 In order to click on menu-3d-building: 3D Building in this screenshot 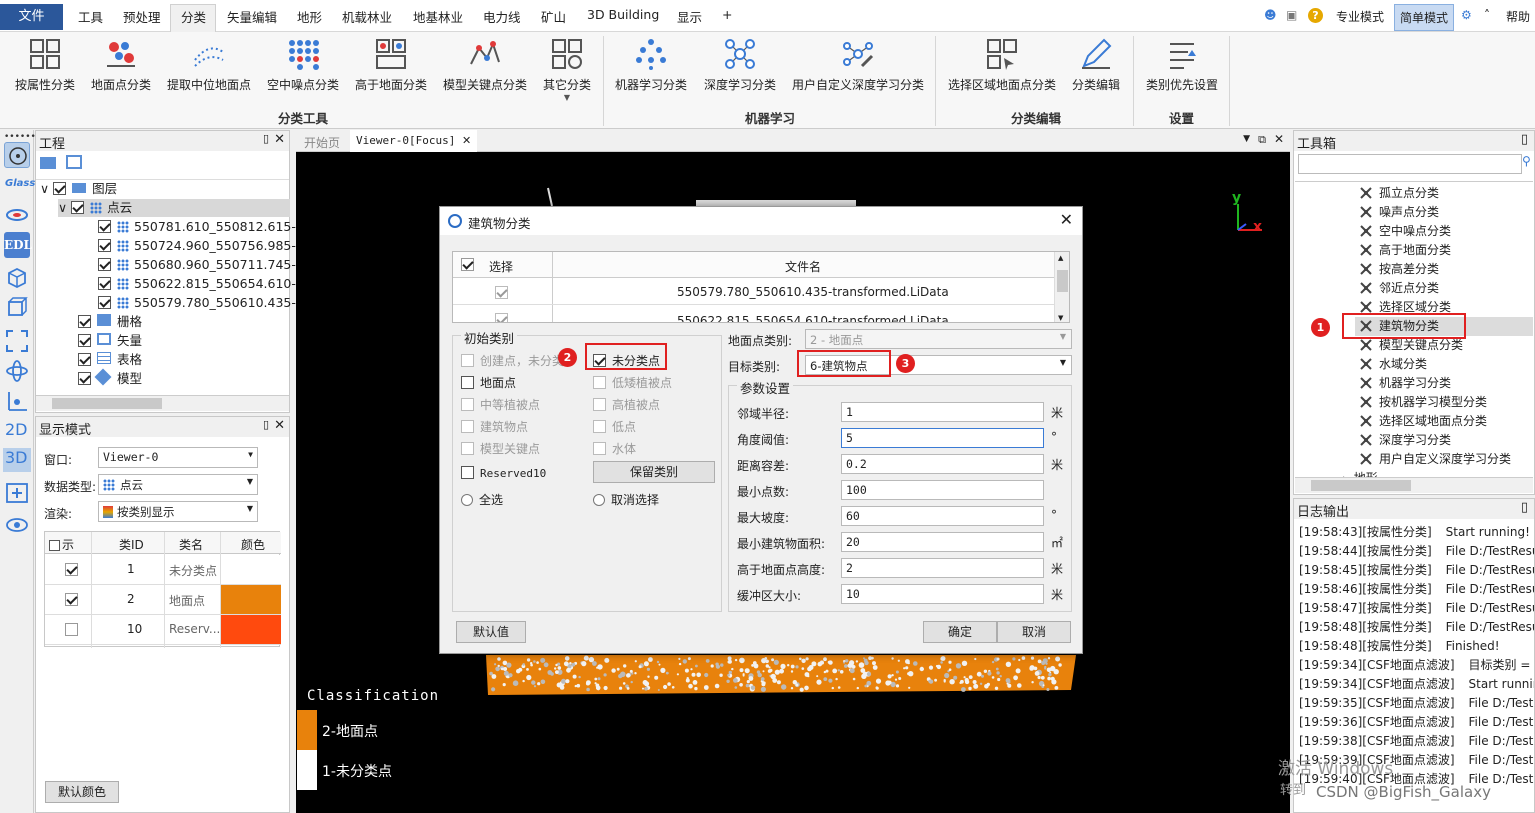, I will do `click(623, 14)`.